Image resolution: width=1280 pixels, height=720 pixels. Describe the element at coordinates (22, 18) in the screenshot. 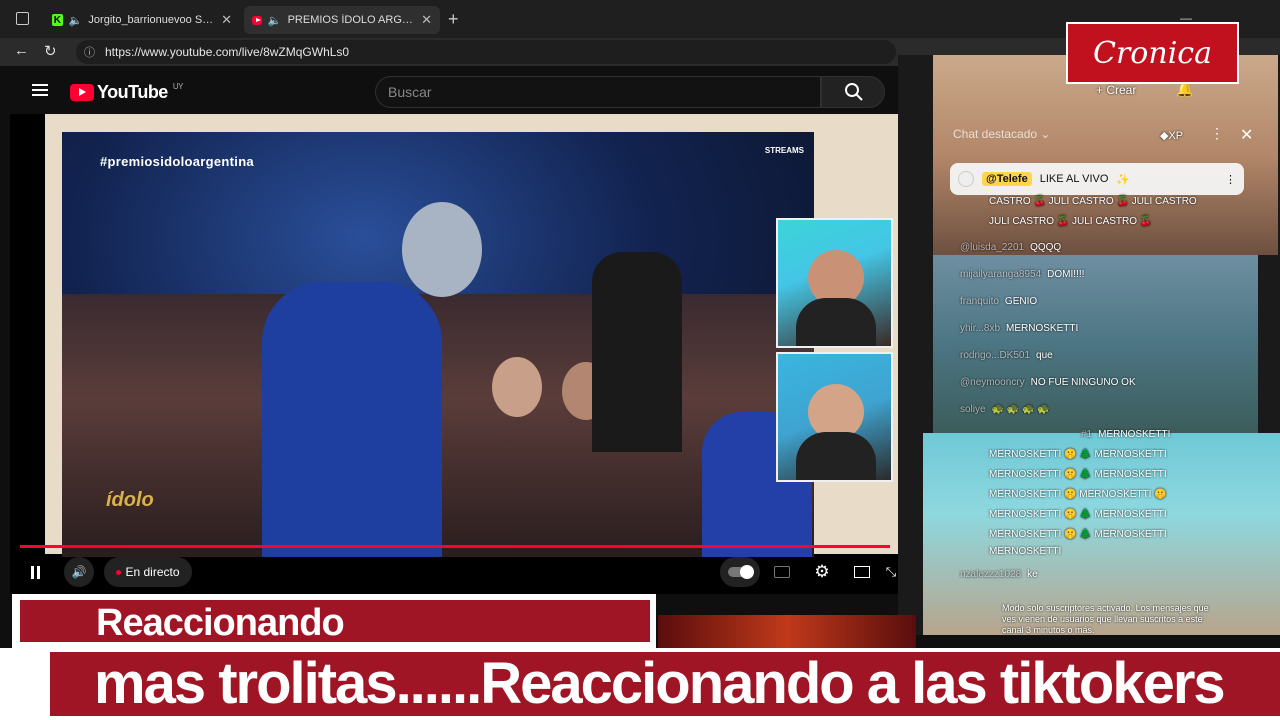

I see `tab-actions-icon` at that location.